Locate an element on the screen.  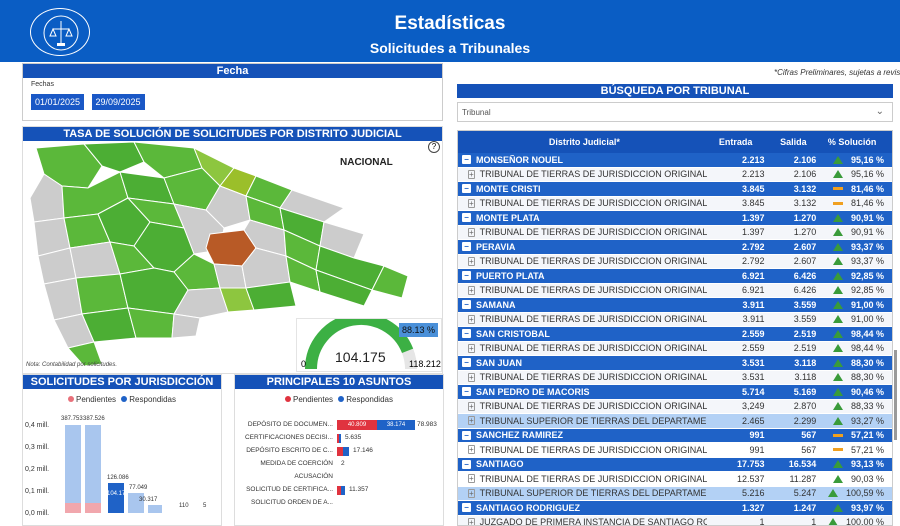
cell-distrito-text: SAN JUAN is located at coordinates (499, 362).